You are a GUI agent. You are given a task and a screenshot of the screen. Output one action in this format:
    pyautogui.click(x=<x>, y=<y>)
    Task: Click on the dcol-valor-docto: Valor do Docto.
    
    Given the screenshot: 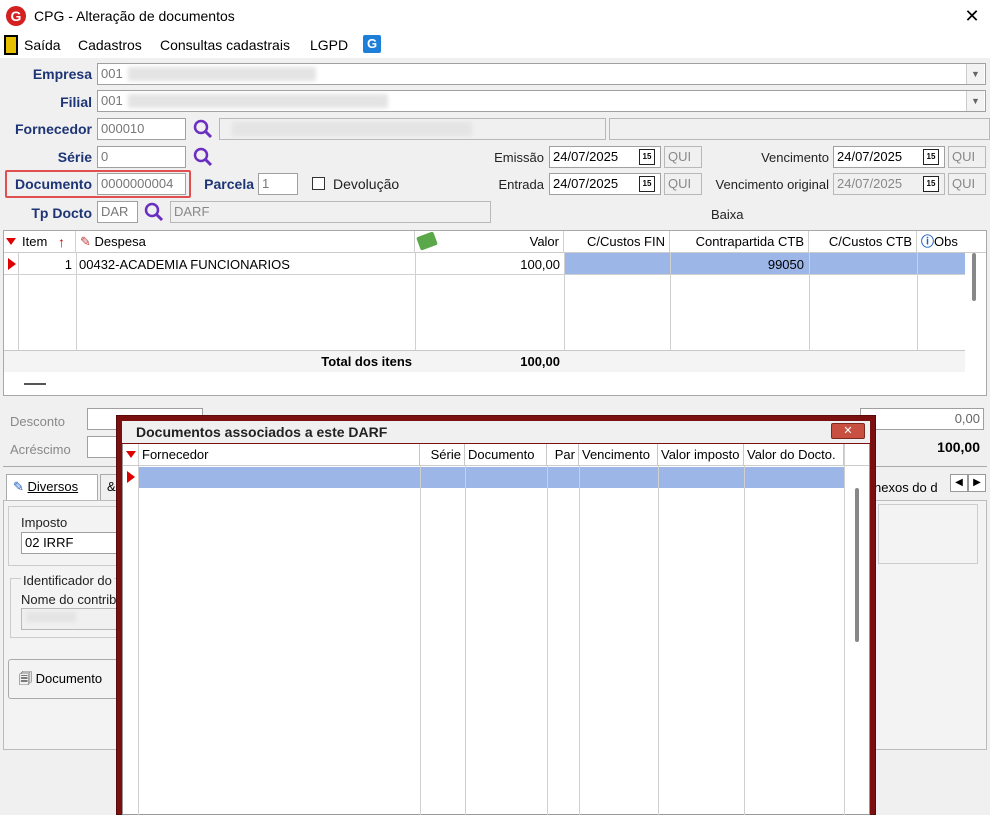 What is the action you would take?
    pyautogui.click(x=794, y=455)
    